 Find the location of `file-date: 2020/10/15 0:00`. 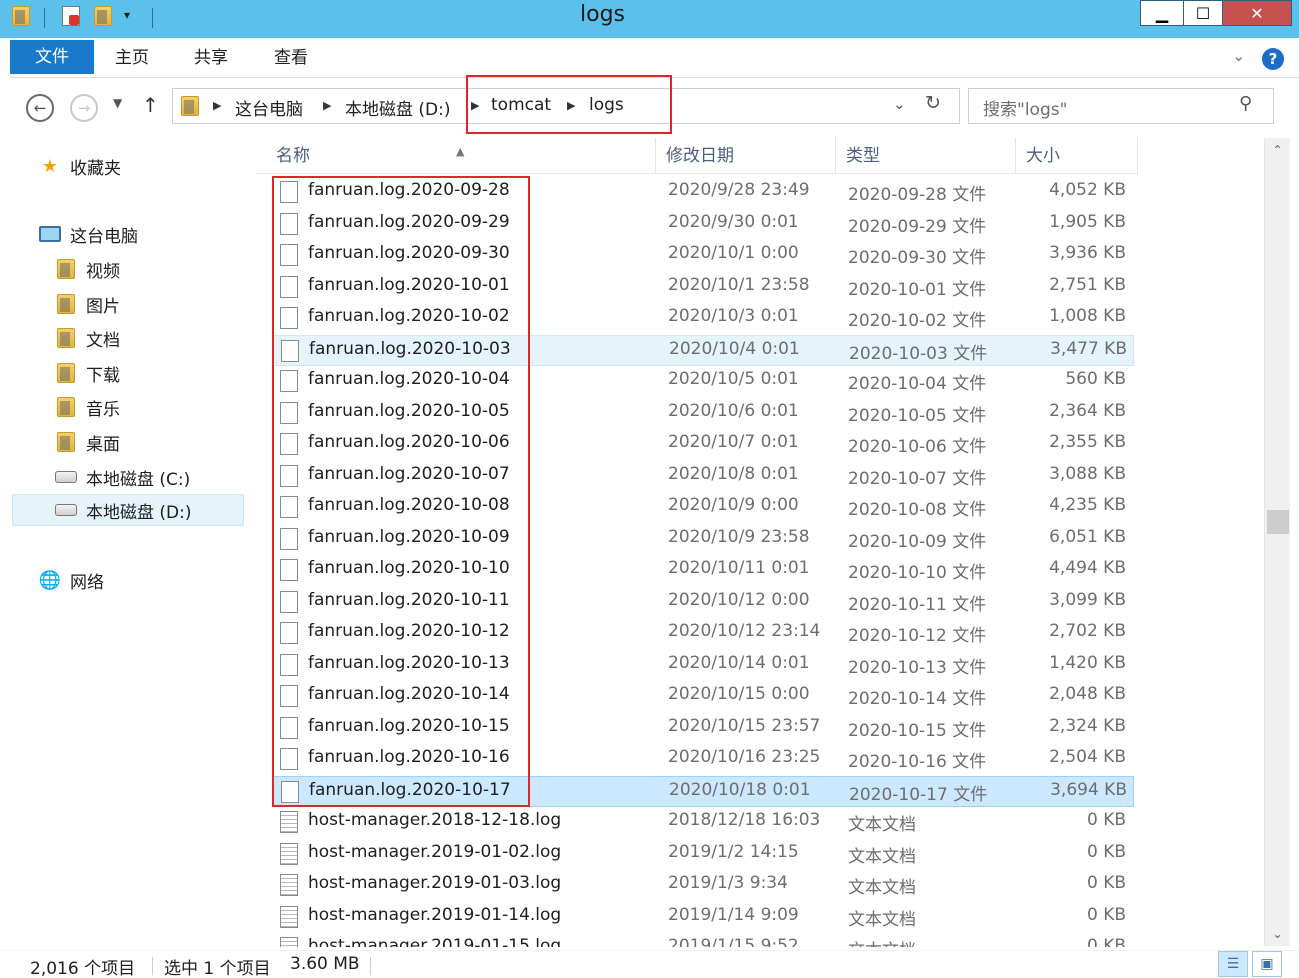

file-date: 2020/10/15 0:00 is located at coordinates (739, 694).